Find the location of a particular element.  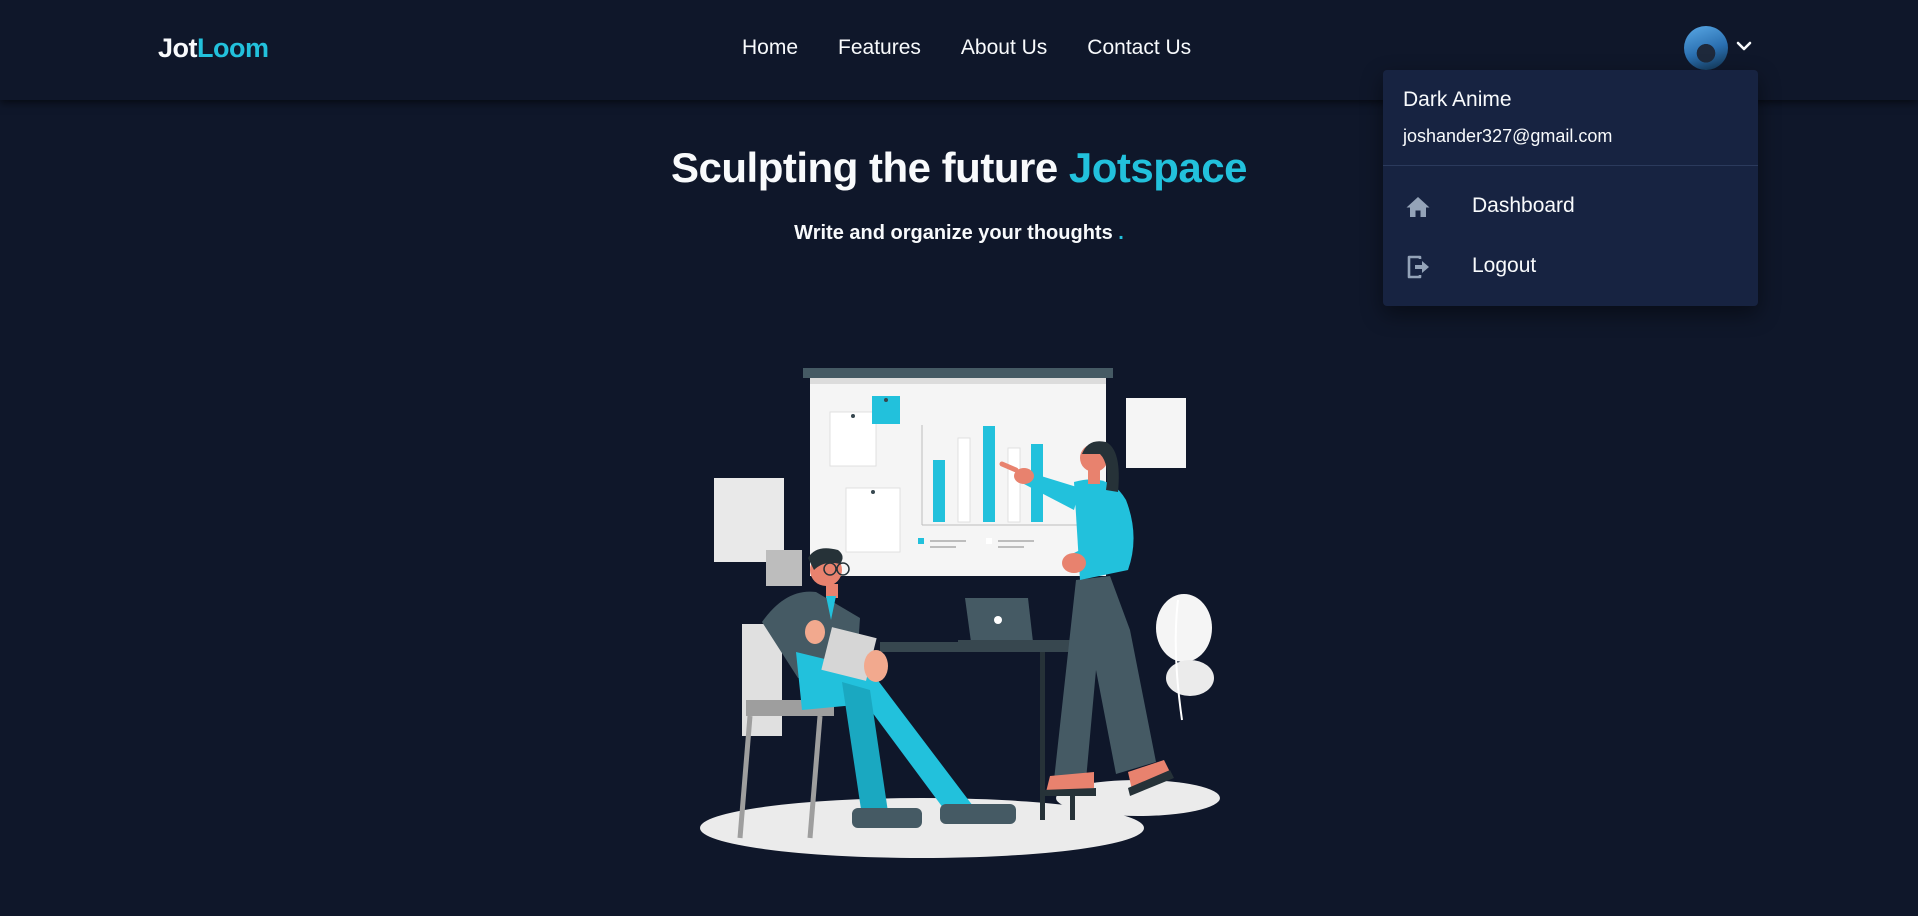

dropdown-divider is located at coordinates (1570, 165).